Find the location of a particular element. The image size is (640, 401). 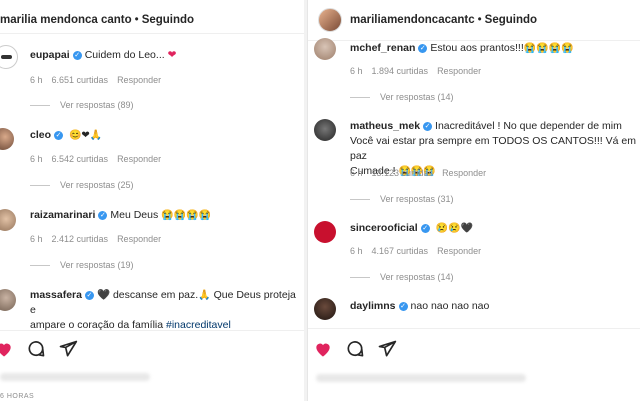

view-replies-button: Ver respostas (19) is located at coordinates (82, 265).